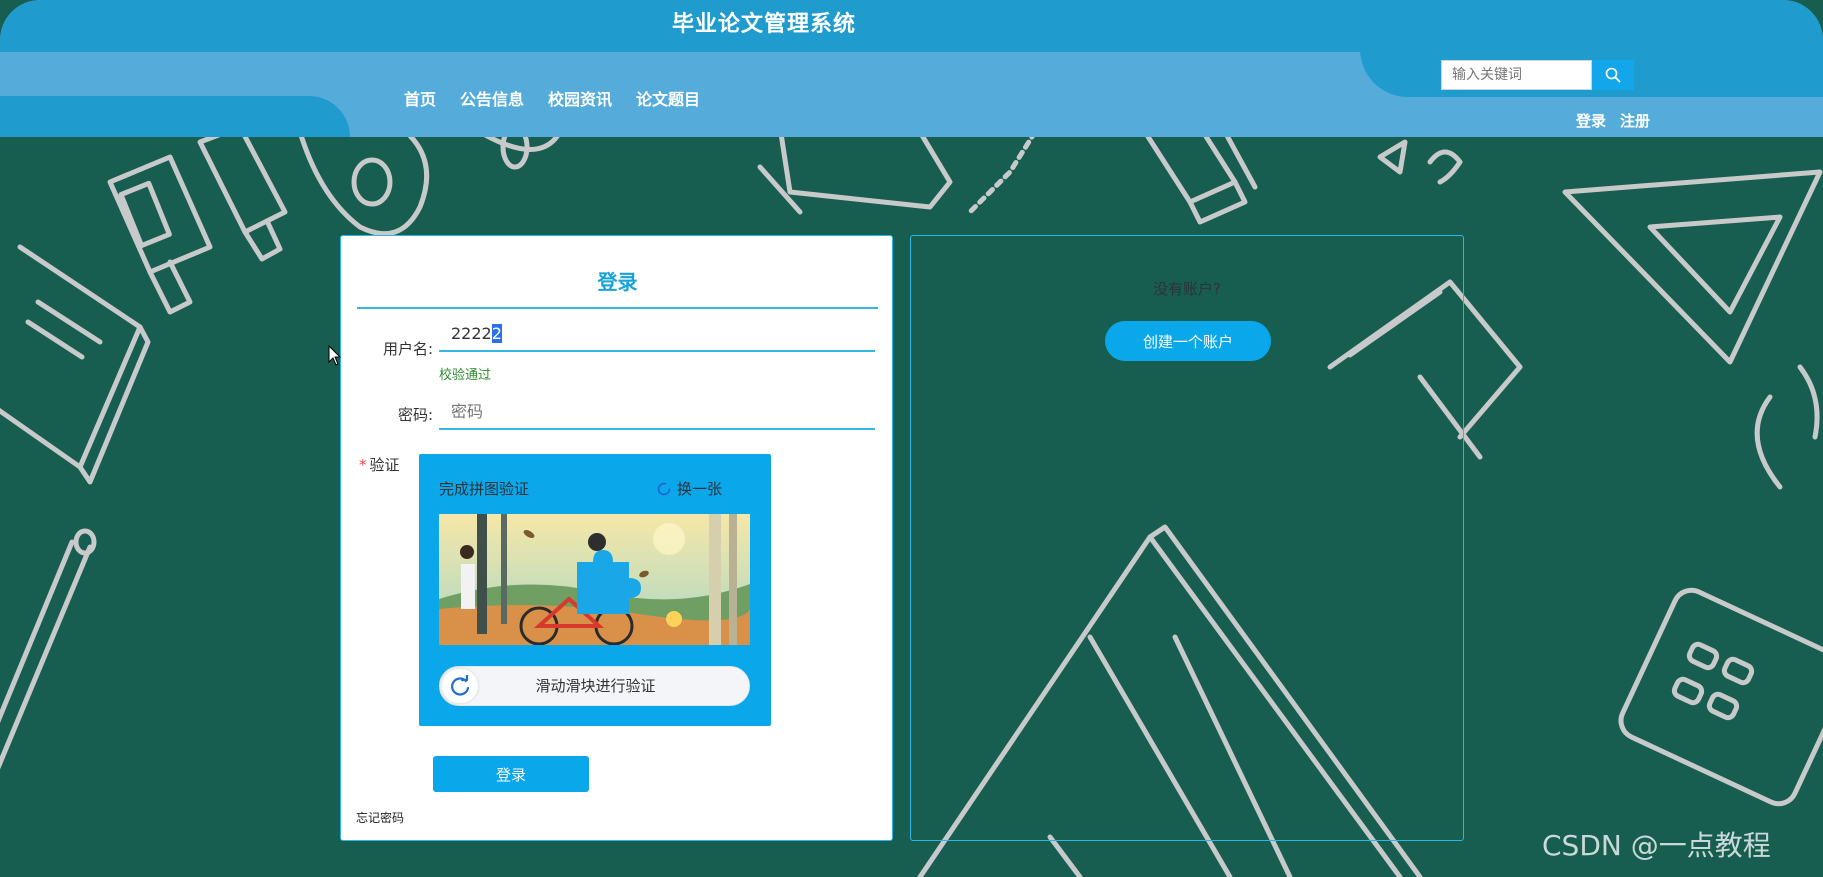  Describe the element at coordinates (415, 415) in the screenshot. I see `password-label: 密码:` at that location.